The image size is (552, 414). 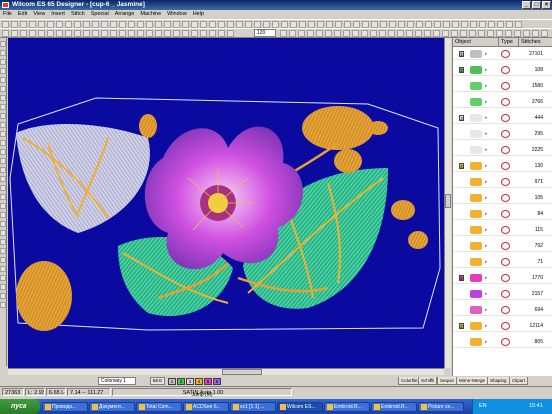 I want to click on menu-help: Help, so click(x=198, y=14).